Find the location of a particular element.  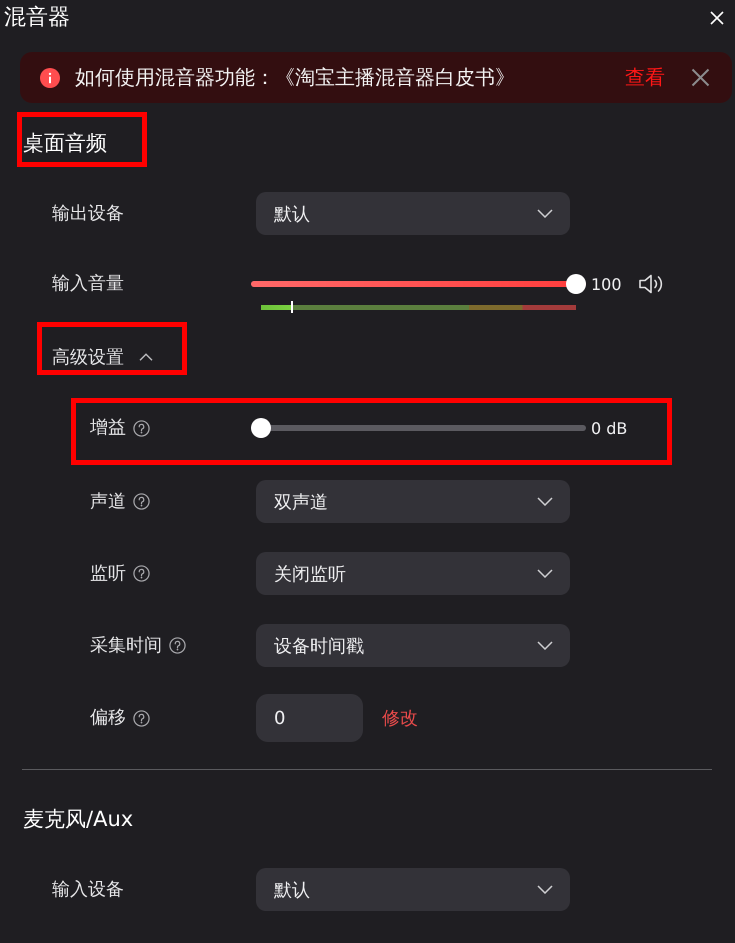

field-label: 采集时间 is located at coordinates (126, 646).